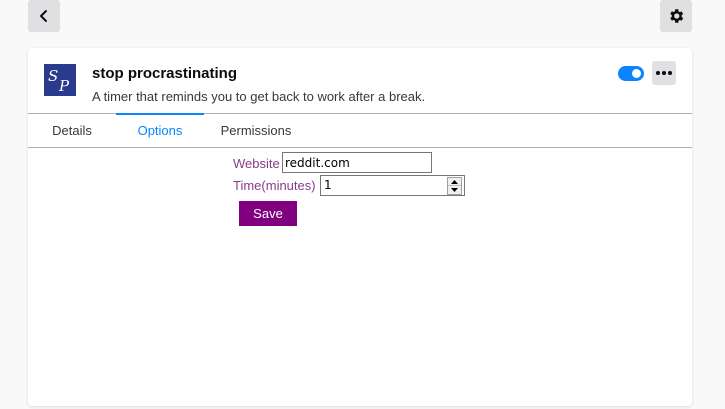 Image resolution: width=725 pixels, height=409 pixels. Describe the element at coordinates (256, 163) in the screenshot. I see `website-label: Website` at that location.